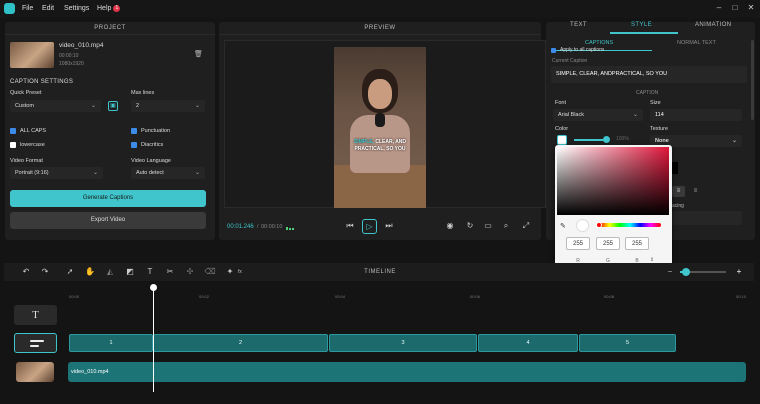  Describe the element at coordinates (26, 161) in the screenshot. I see `video-format-label: Video Format` at that location.